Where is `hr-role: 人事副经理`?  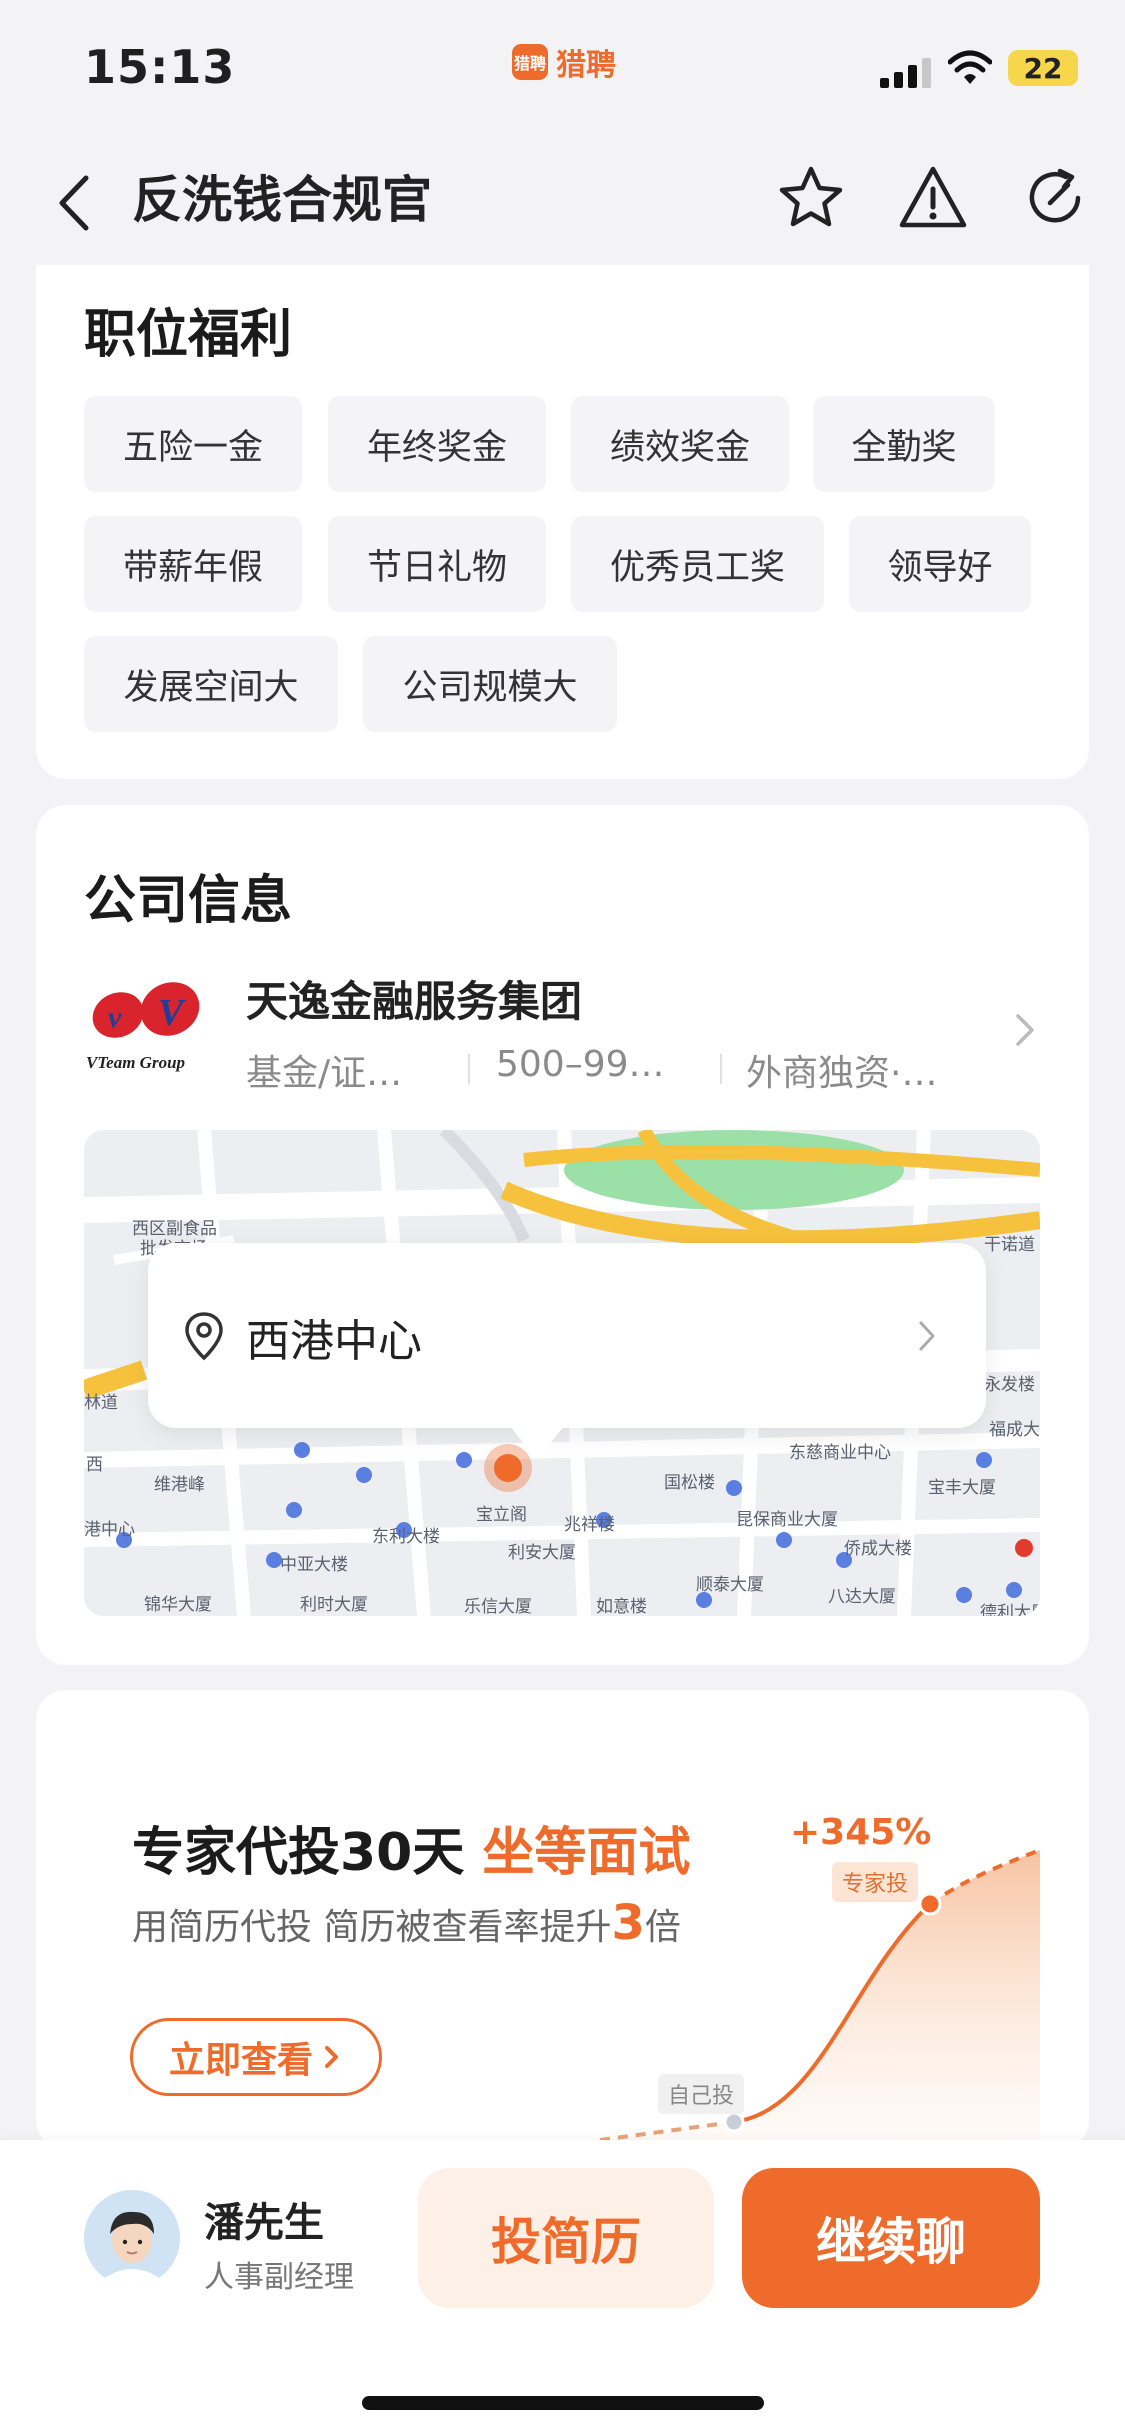
hr-role: 人事副经理 is located at coordinates (279, 2277).